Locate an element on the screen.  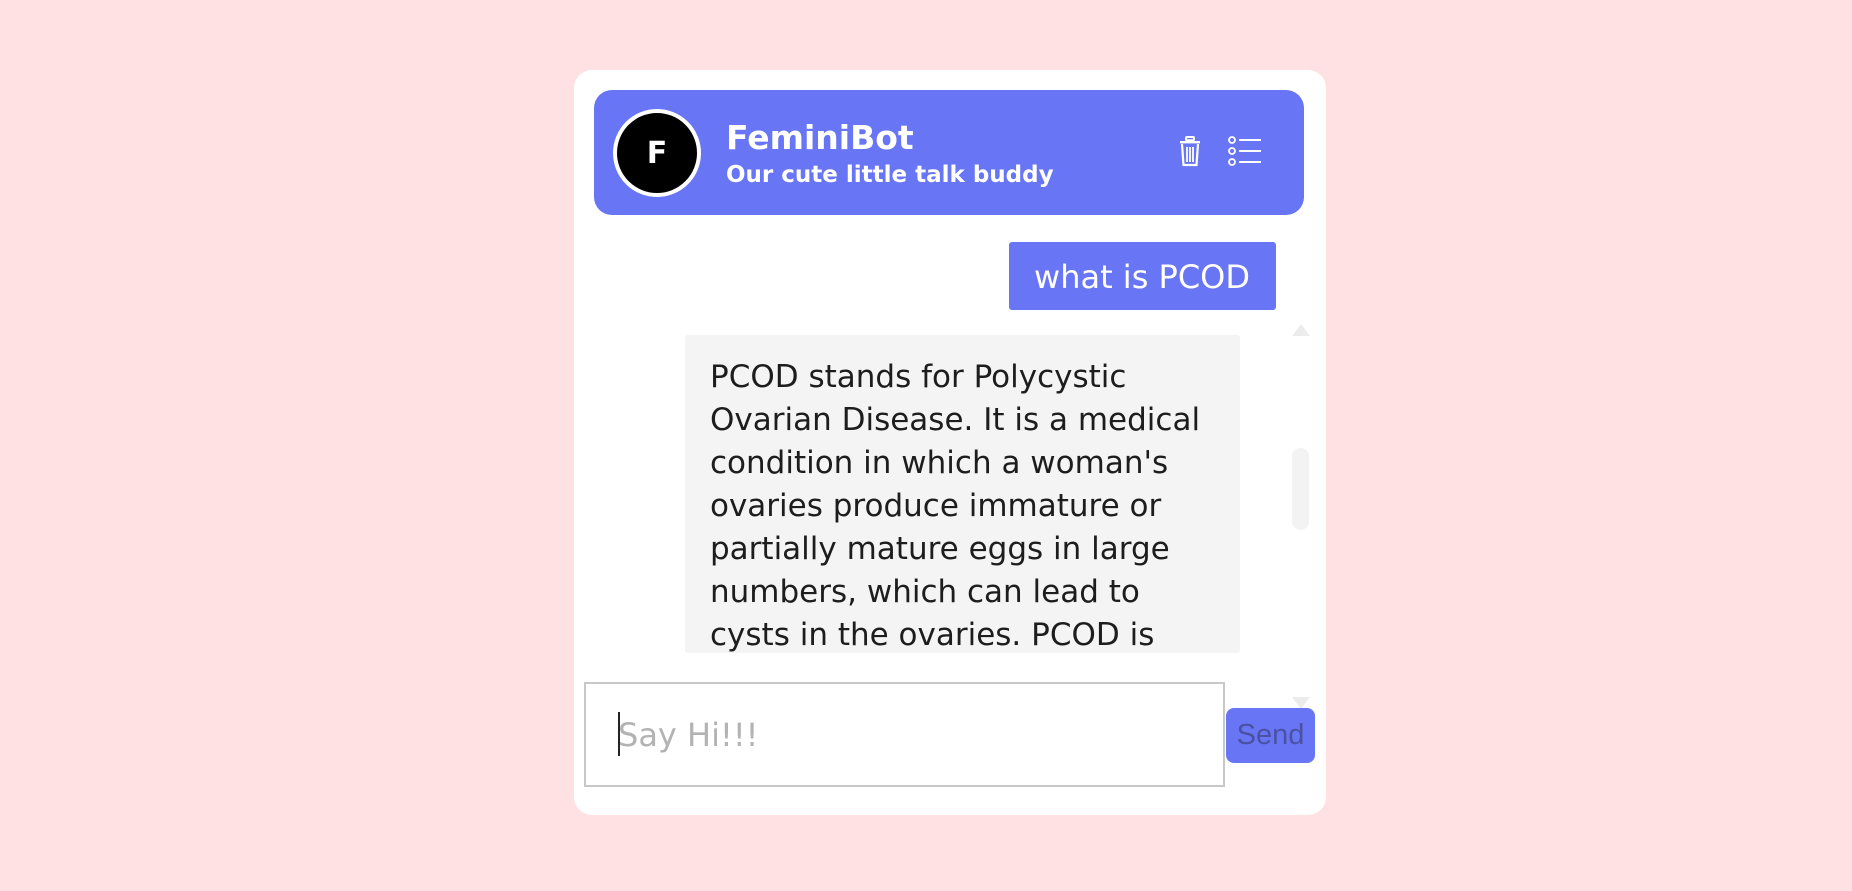
menu-button is located at coordinates (1245, 153).